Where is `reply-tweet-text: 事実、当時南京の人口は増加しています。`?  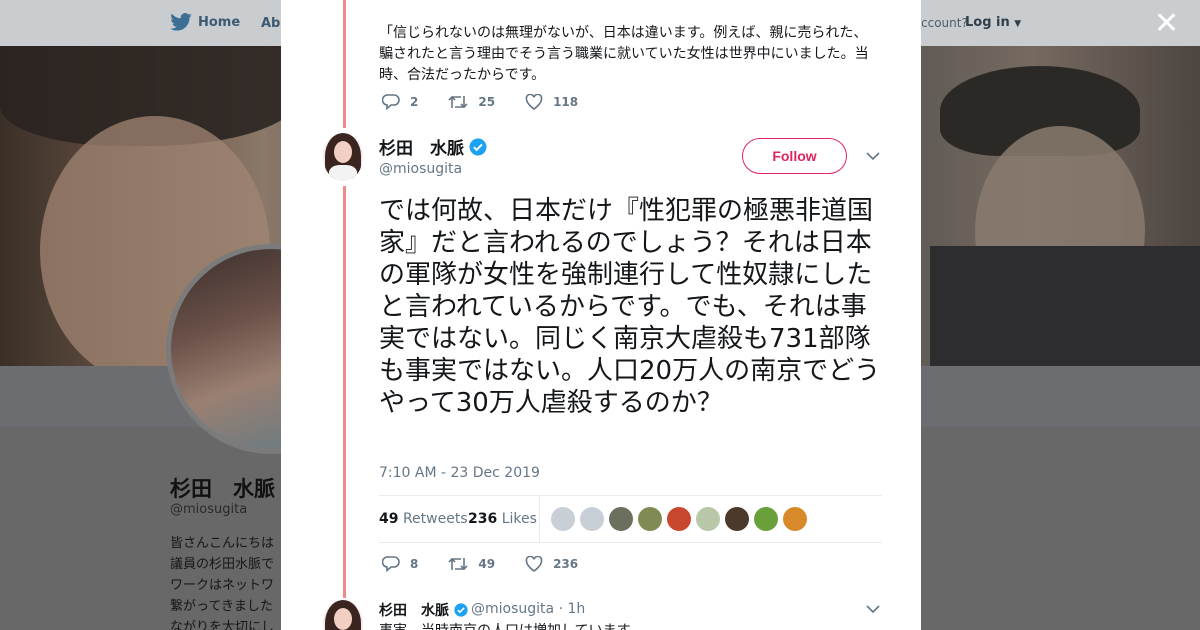 reply-tweet-text: 事実、当時南京の人口は増加しています。 is located at coordinates (511, 625).